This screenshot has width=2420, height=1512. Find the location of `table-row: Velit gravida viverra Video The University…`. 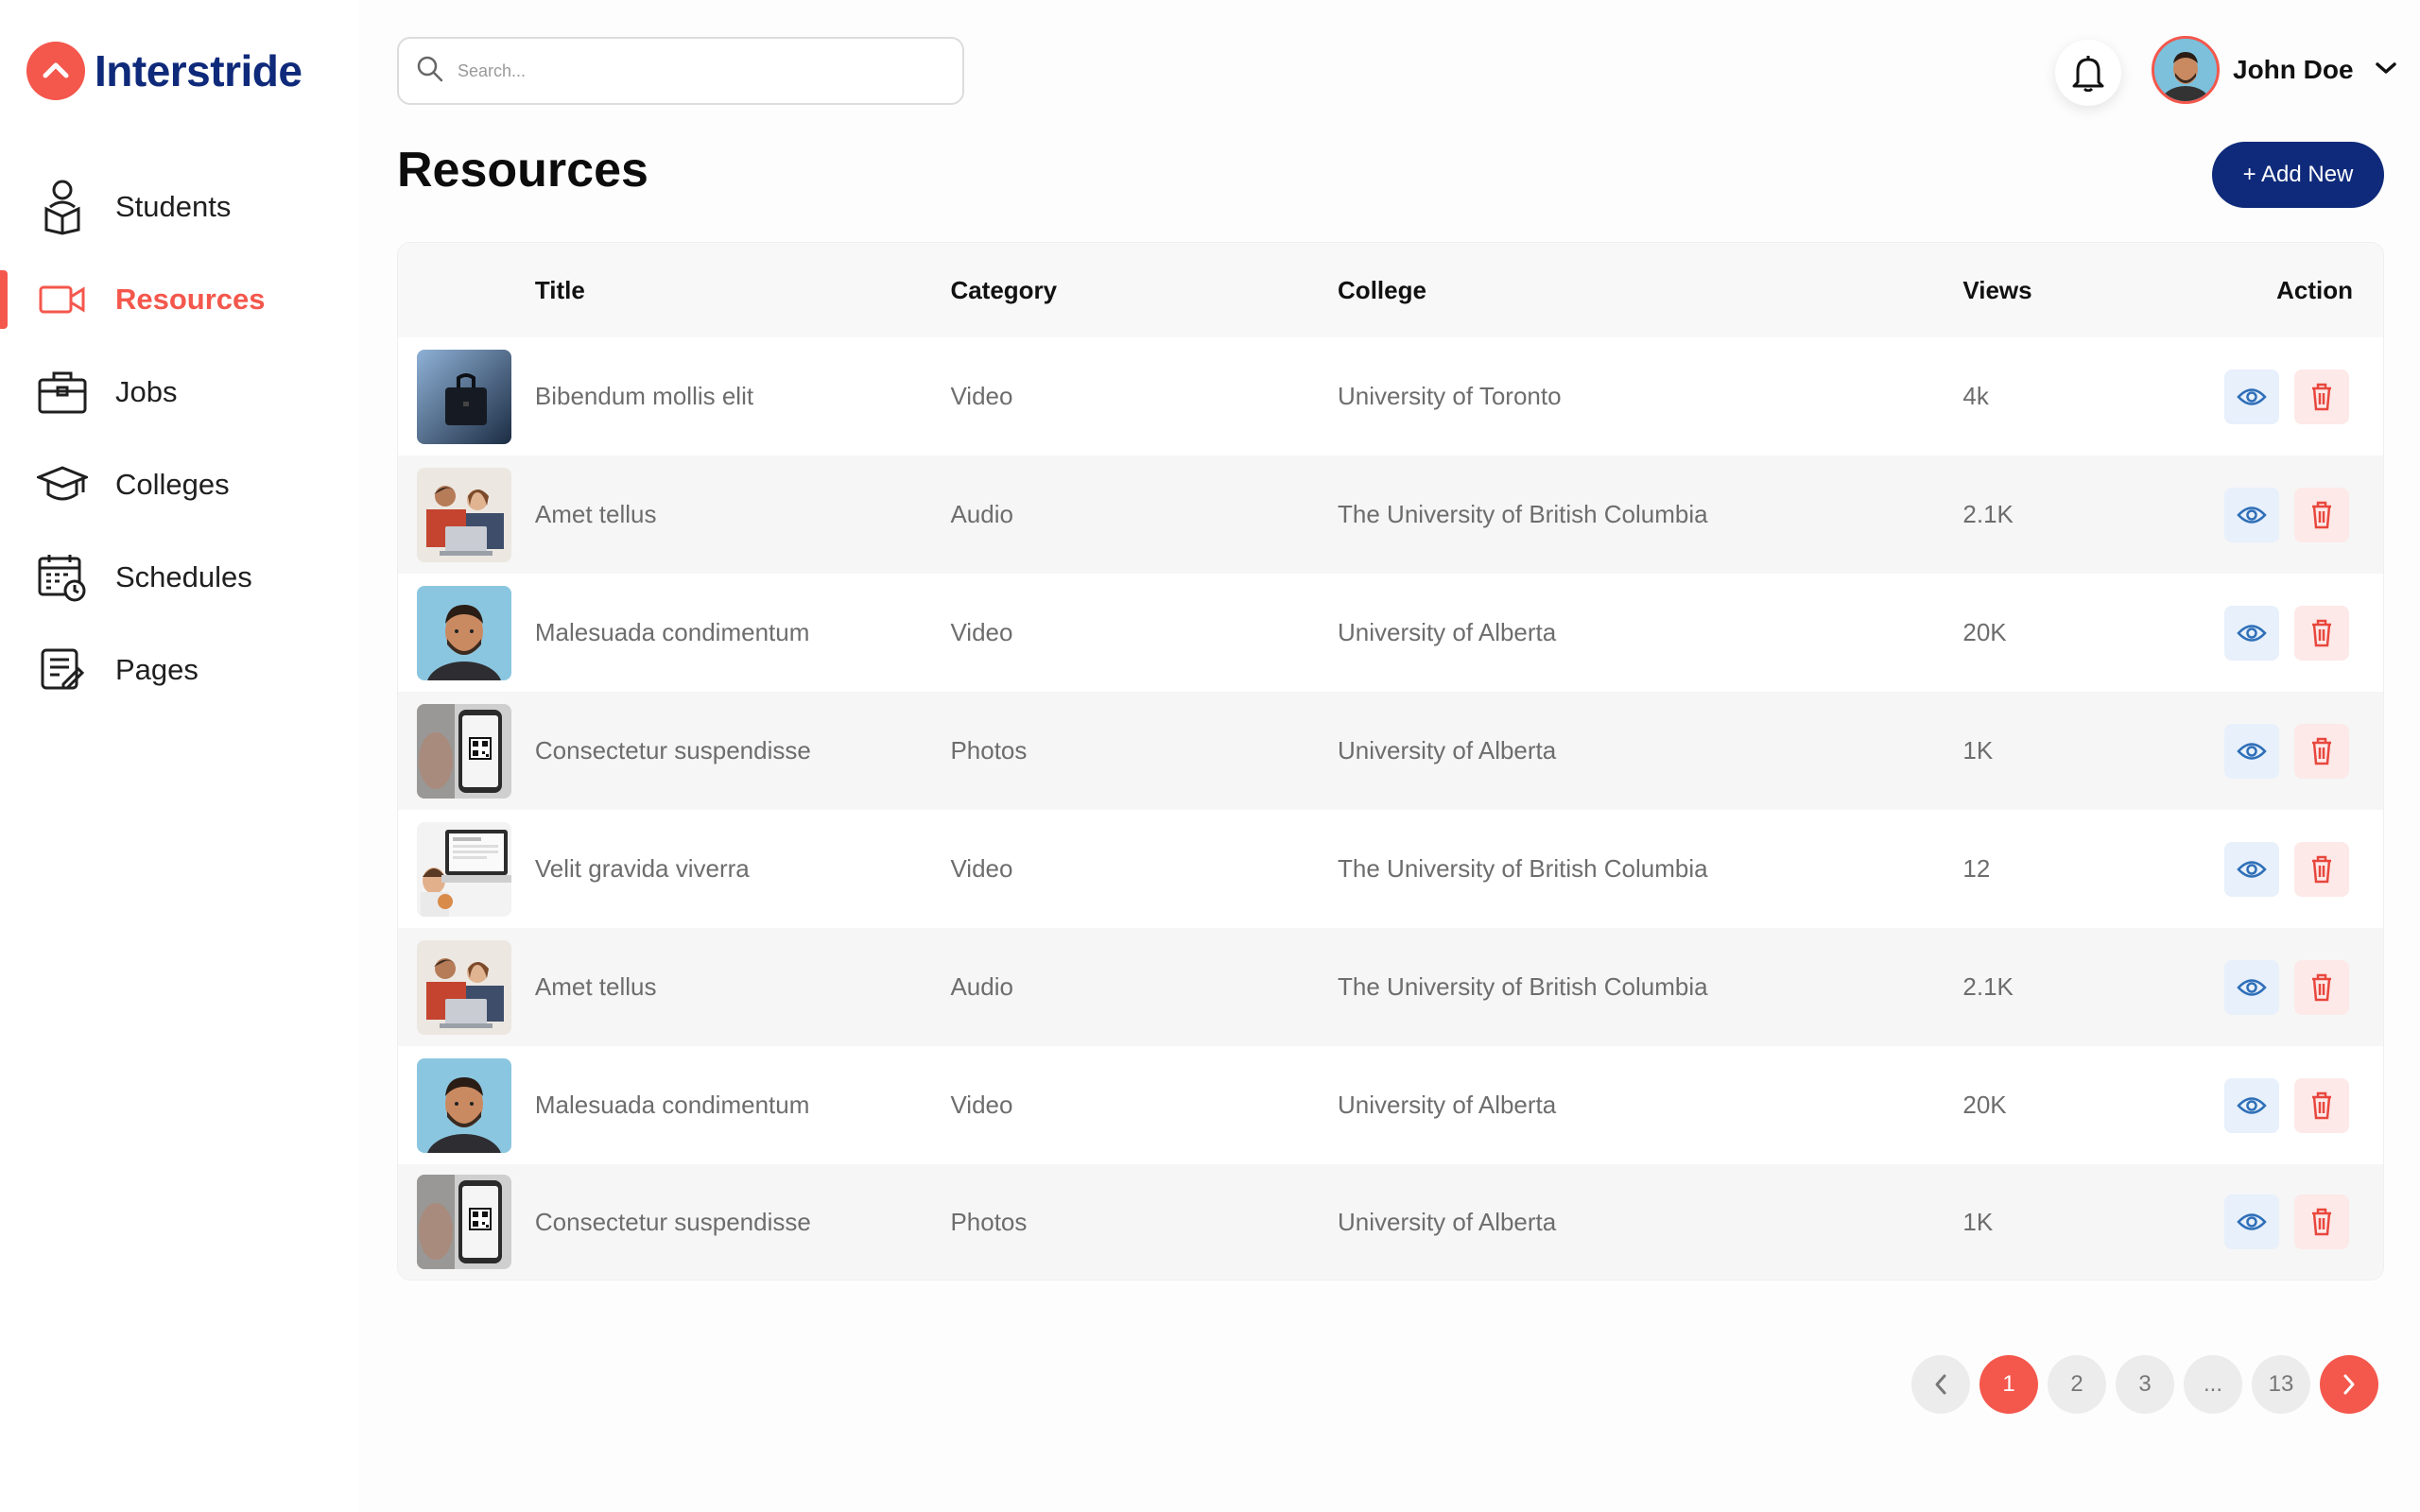

table-row: Velit gravida viverra Video The University… is located at coordinates (1390, 869).